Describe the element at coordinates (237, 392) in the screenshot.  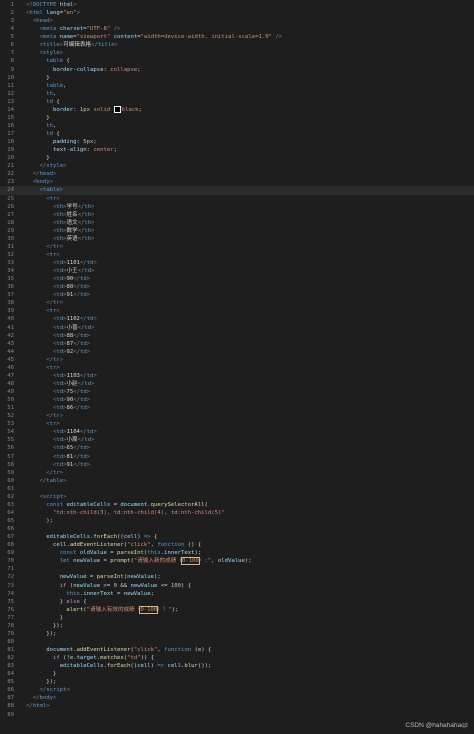
I see `code-line: 49 <td>75</td>` at that location.